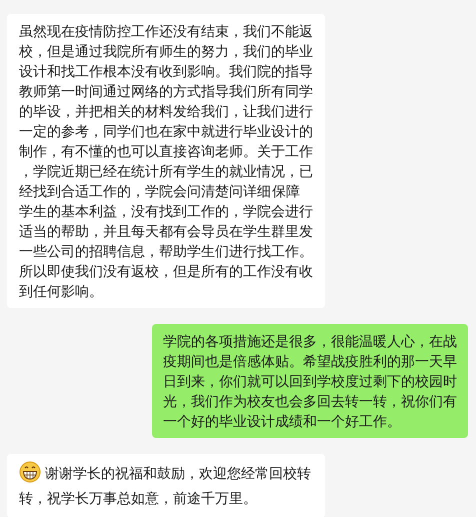 This screenshot has height=517, width=476. I want to click on message-text: 学院的各项措施还是很多，很能温暖人心，在战疫期间也是倍感体贴。希望战疫胜利的那一天早日到来，你们就可以回到学校度过剩下的校园时光，我们作为校友也会多回去转一转，祝你们有一个好的毕业设计成绩和一个好工作。, so click(310, 381).